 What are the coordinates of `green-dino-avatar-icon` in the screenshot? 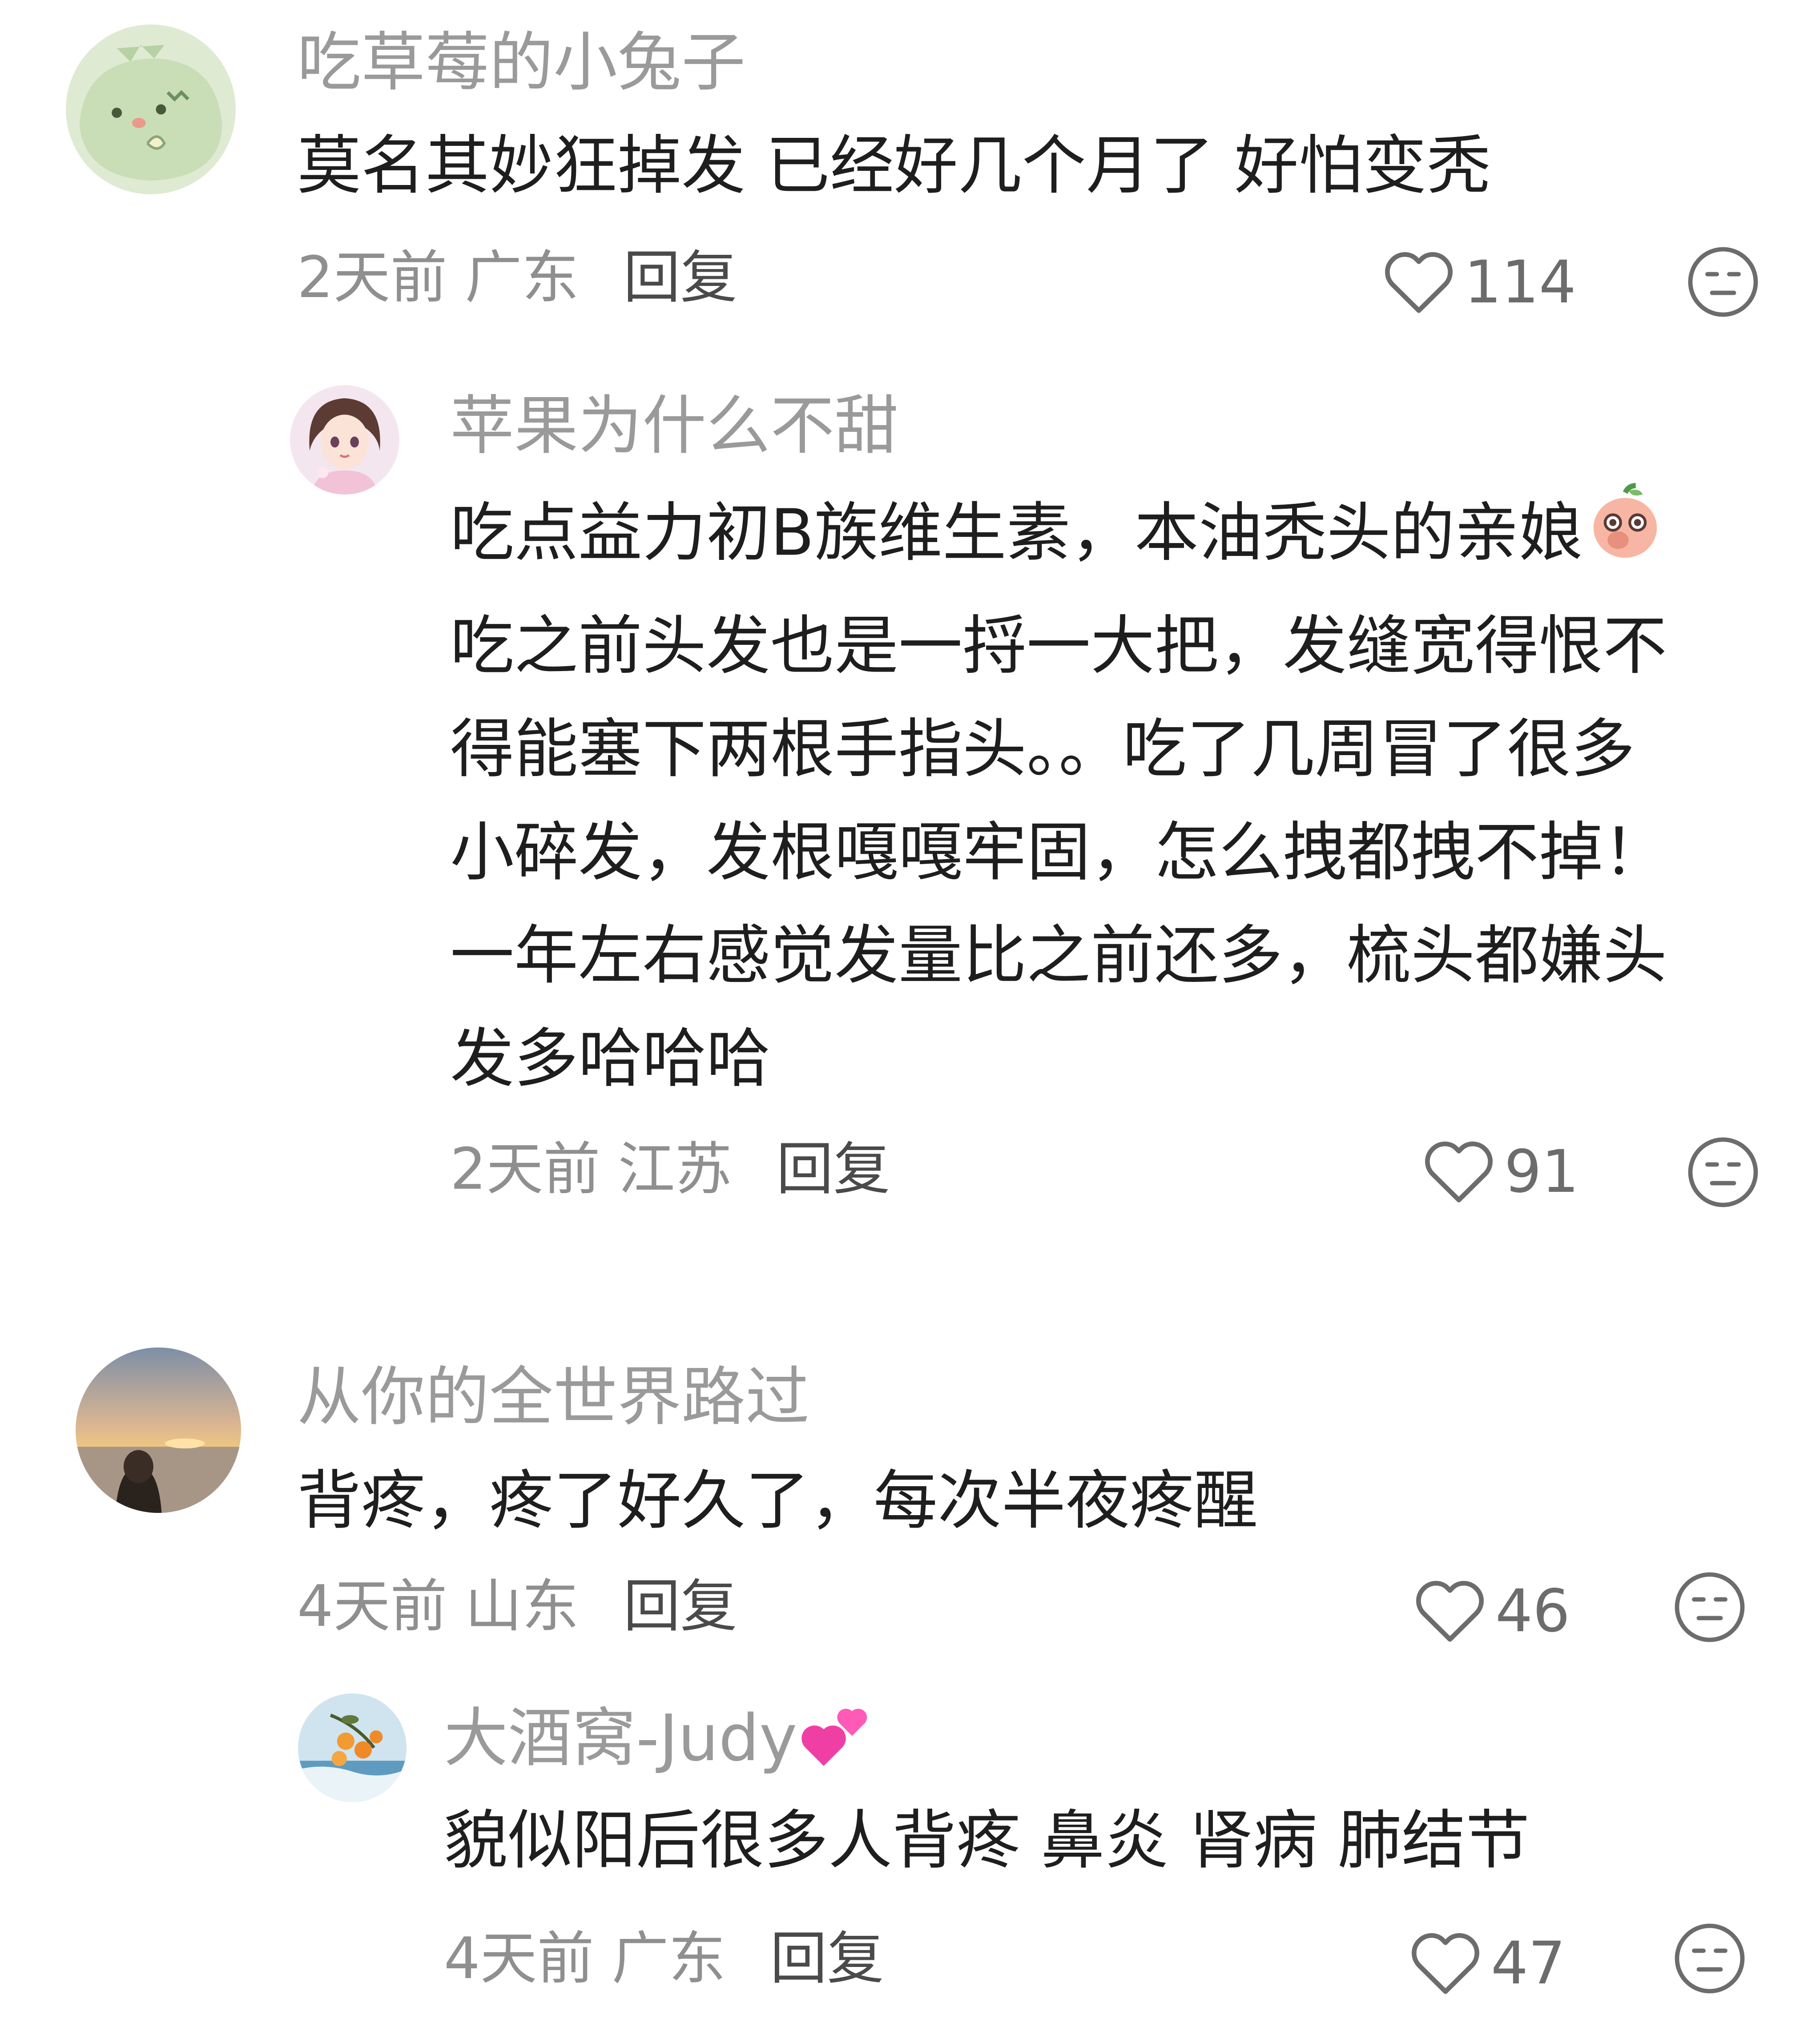 It's located at (151, 109).